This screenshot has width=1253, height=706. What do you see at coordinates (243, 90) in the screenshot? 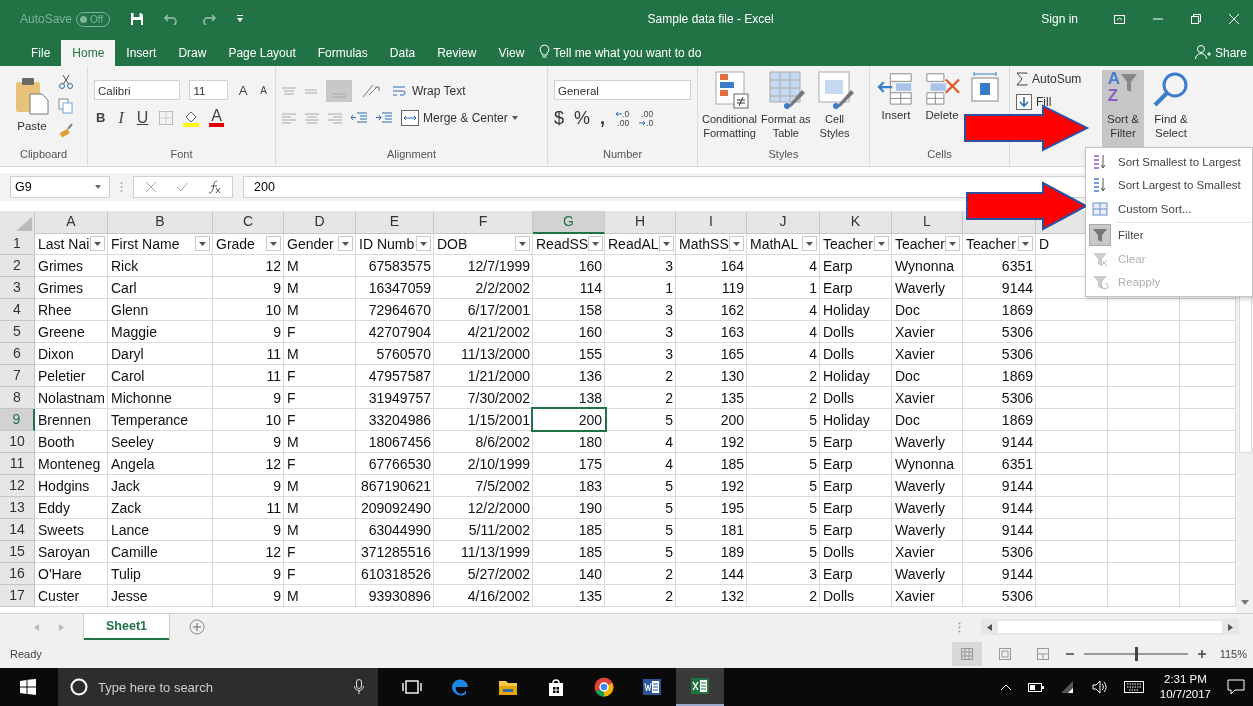
I see `grow-font-button: A` at bounding box center [243, 90].